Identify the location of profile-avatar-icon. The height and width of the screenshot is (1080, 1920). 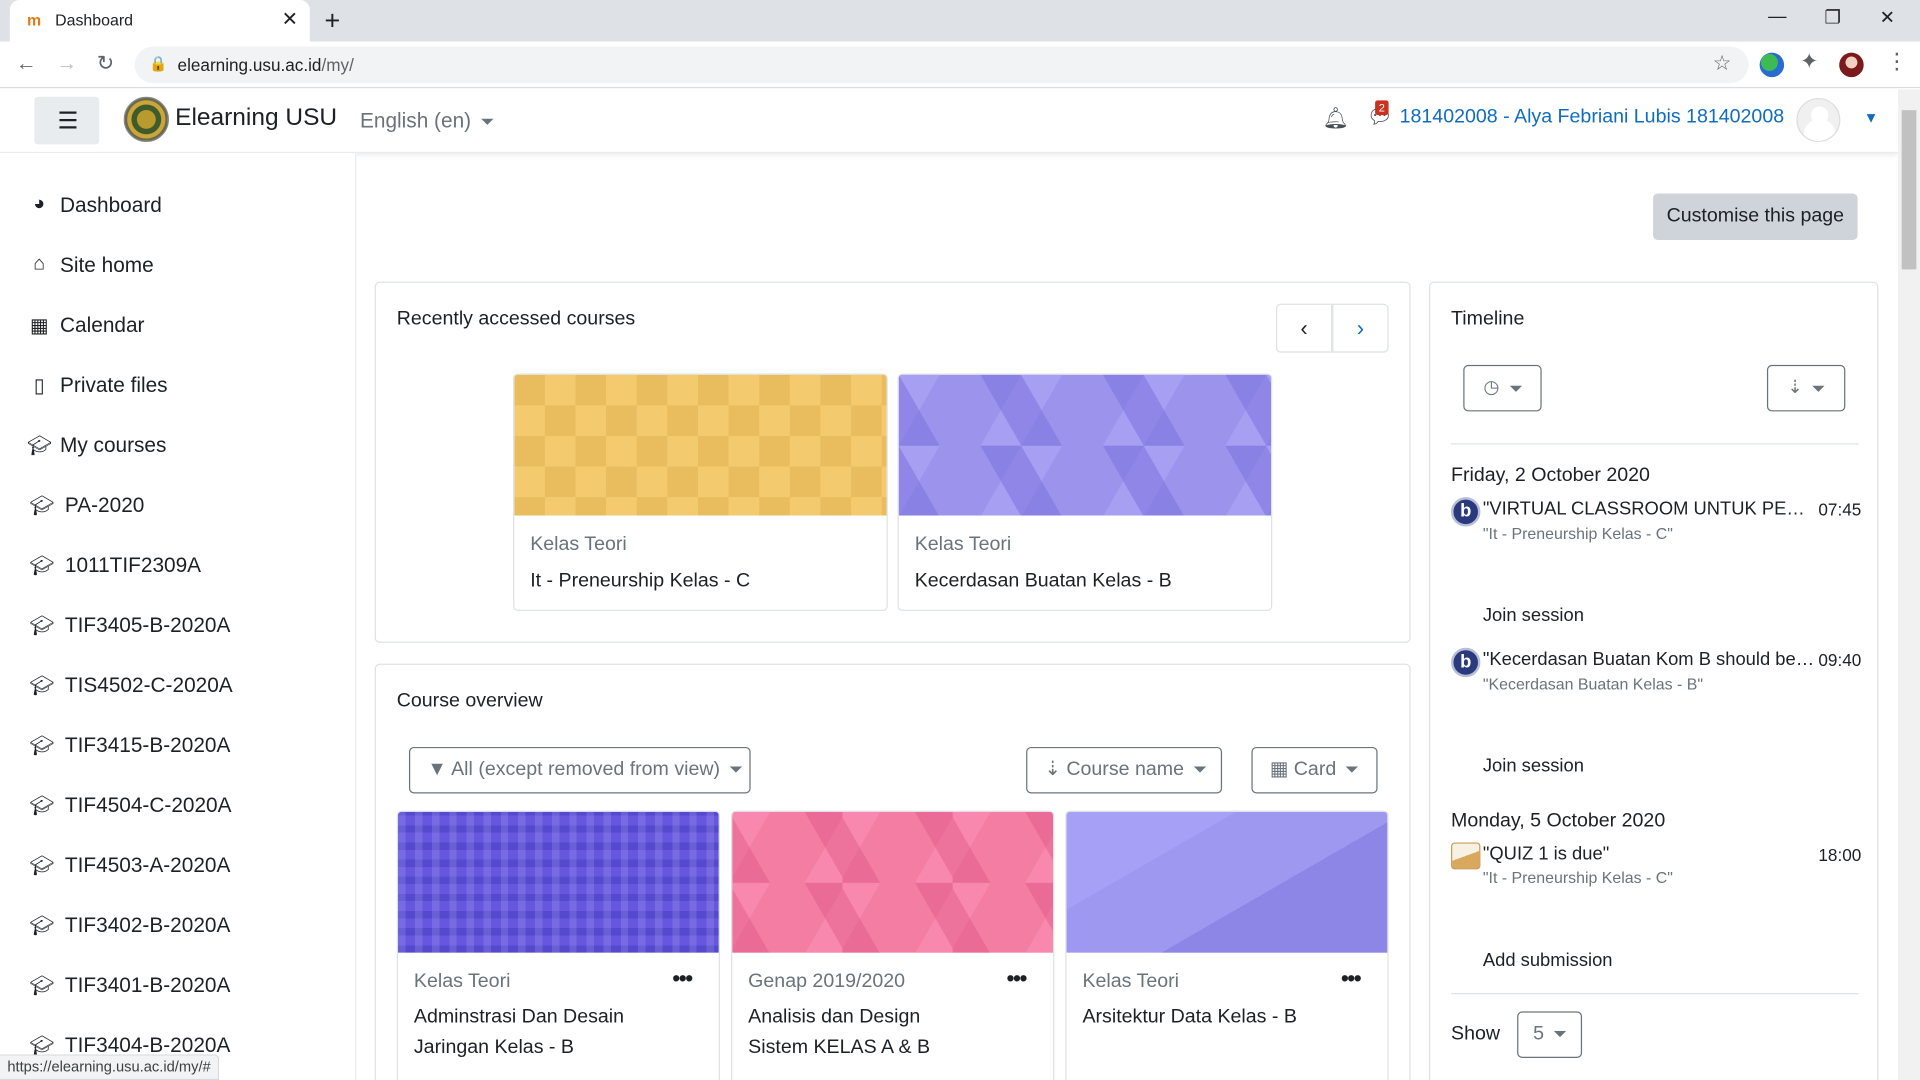
(1851, 65).